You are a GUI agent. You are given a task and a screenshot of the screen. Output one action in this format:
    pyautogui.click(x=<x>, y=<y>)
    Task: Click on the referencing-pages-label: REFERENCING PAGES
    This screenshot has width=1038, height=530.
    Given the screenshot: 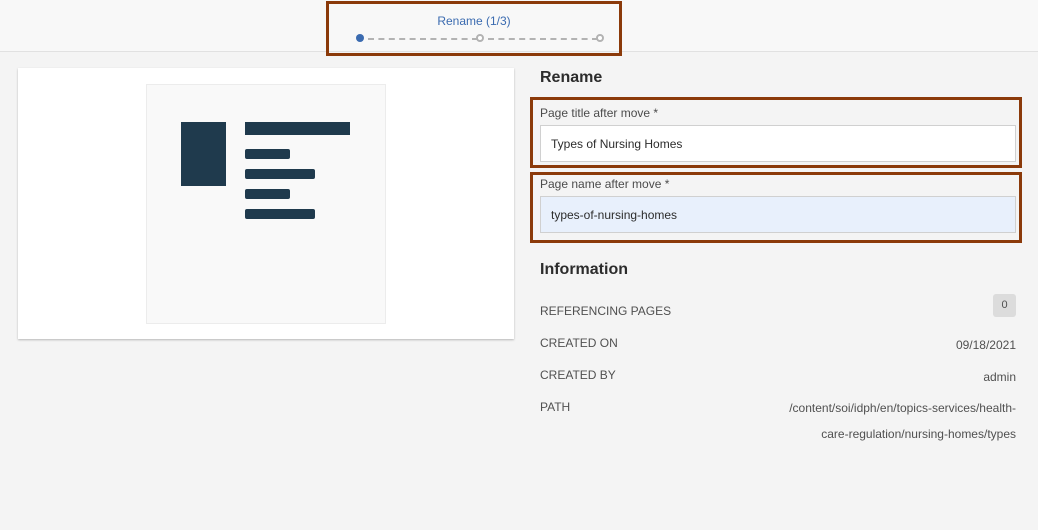 What is the action you would take?
    pyautogui.click(x=606, y=311)
    